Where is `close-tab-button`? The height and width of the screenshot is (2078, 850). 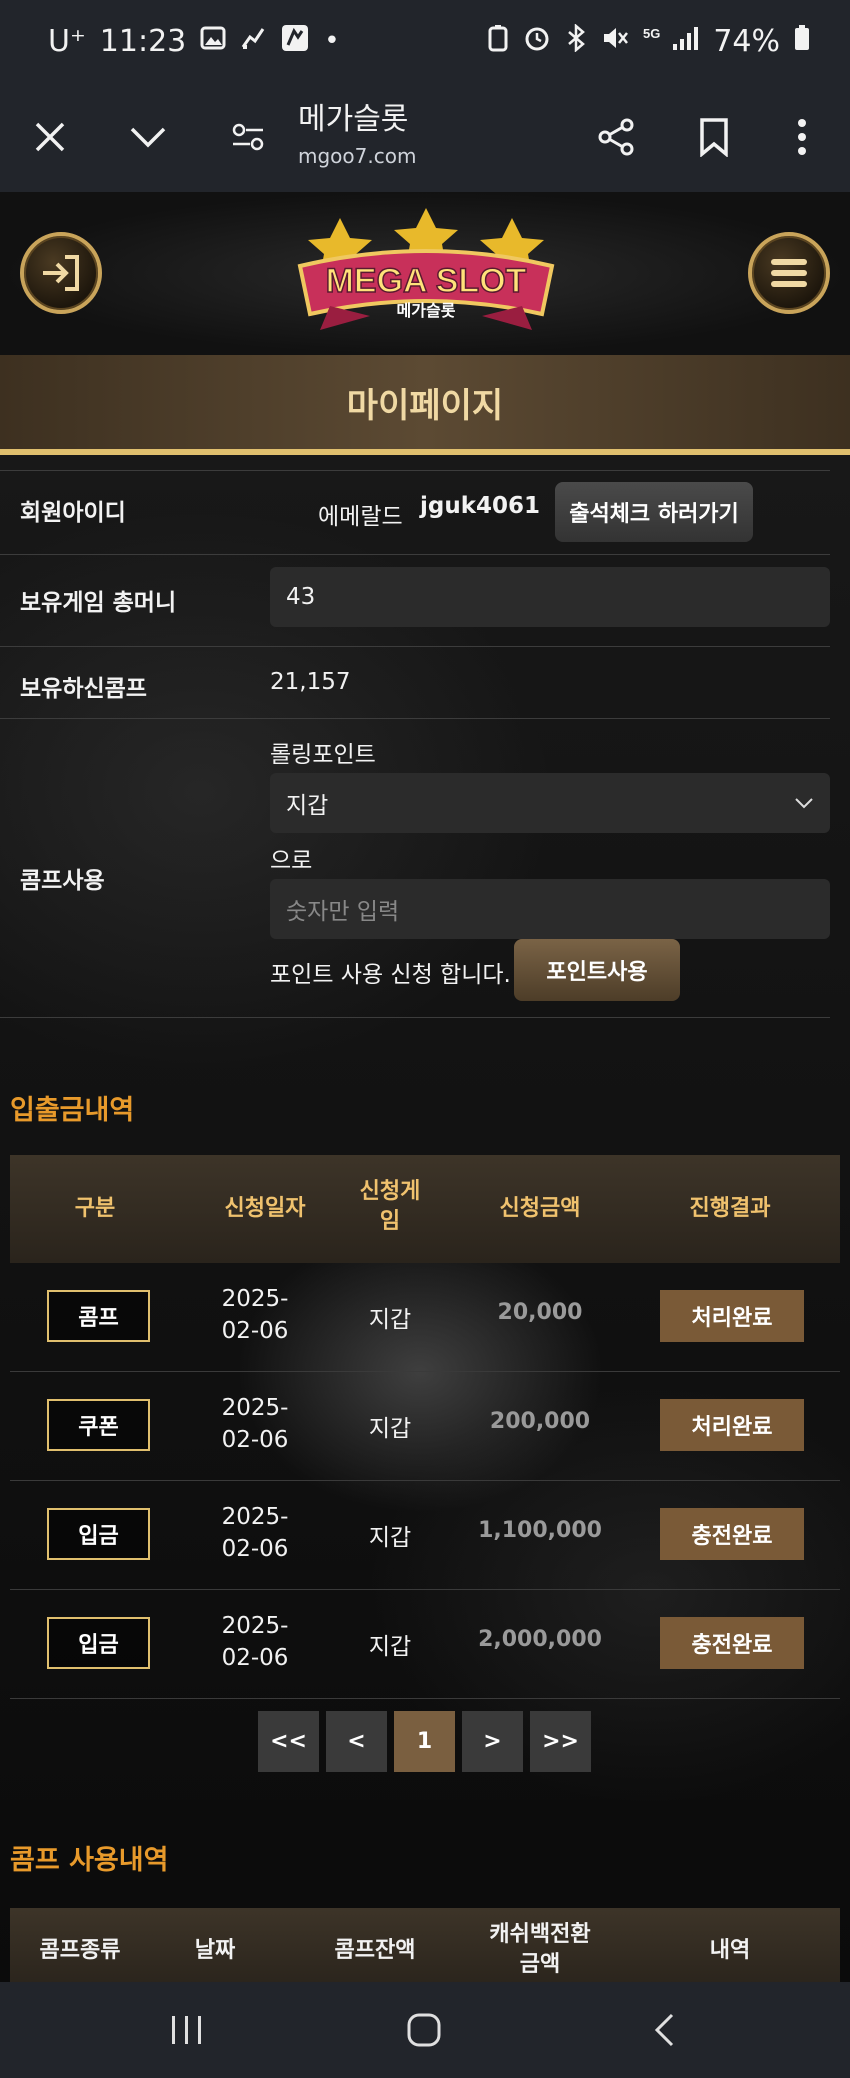
close-tab-button is located at coordinates (50, 137).